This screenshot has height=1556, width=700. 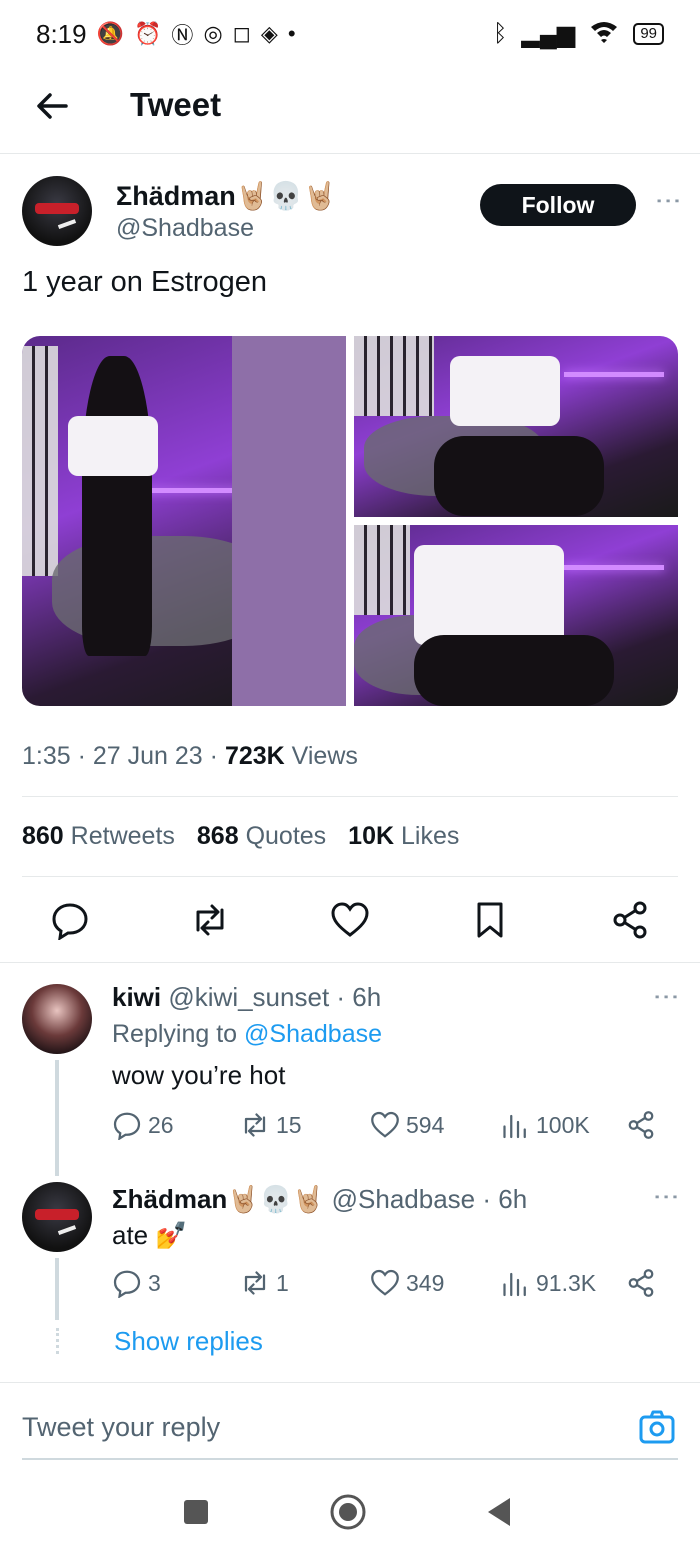 I want to click on reply-header: kiwi @kiwi_sunset · 6h, so click(x=247, y=997).